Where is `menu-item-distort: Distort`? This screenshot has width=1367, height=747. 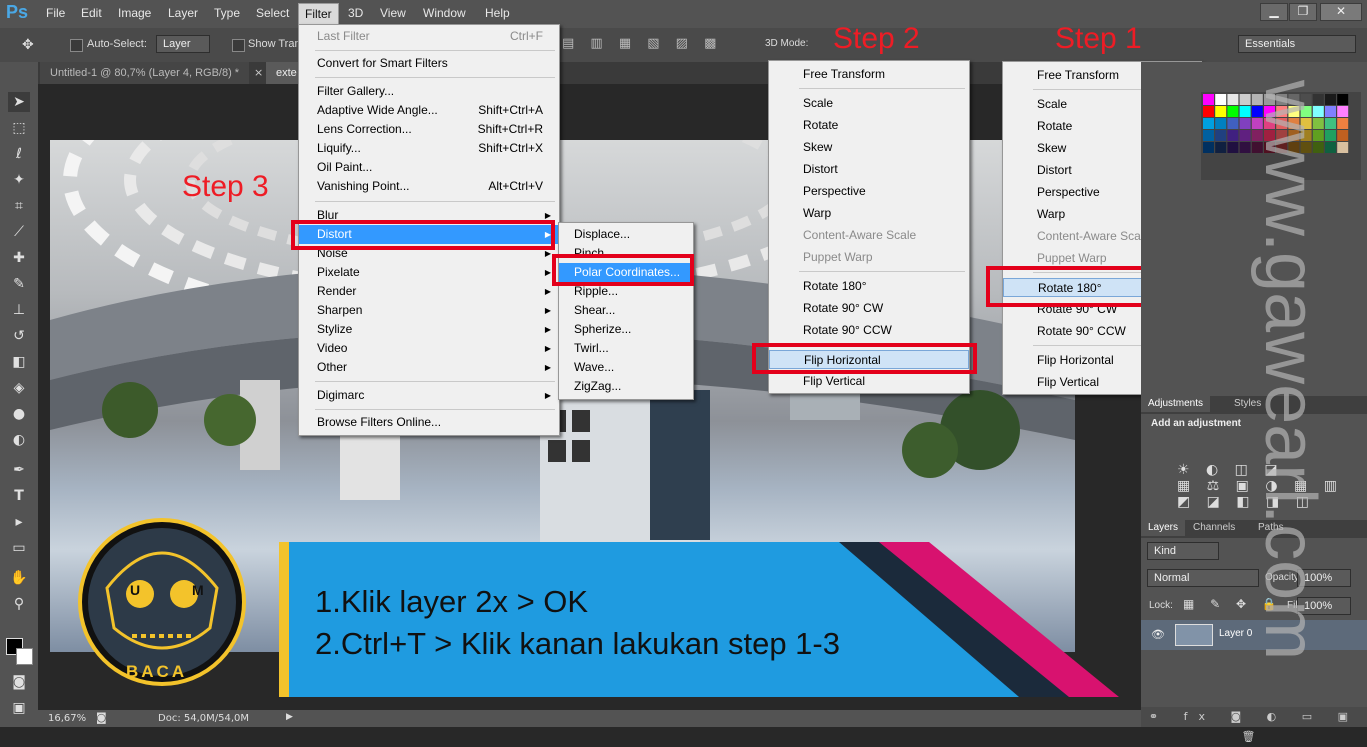 menu-item-distort: Distort is located at coordinates (869, 169).